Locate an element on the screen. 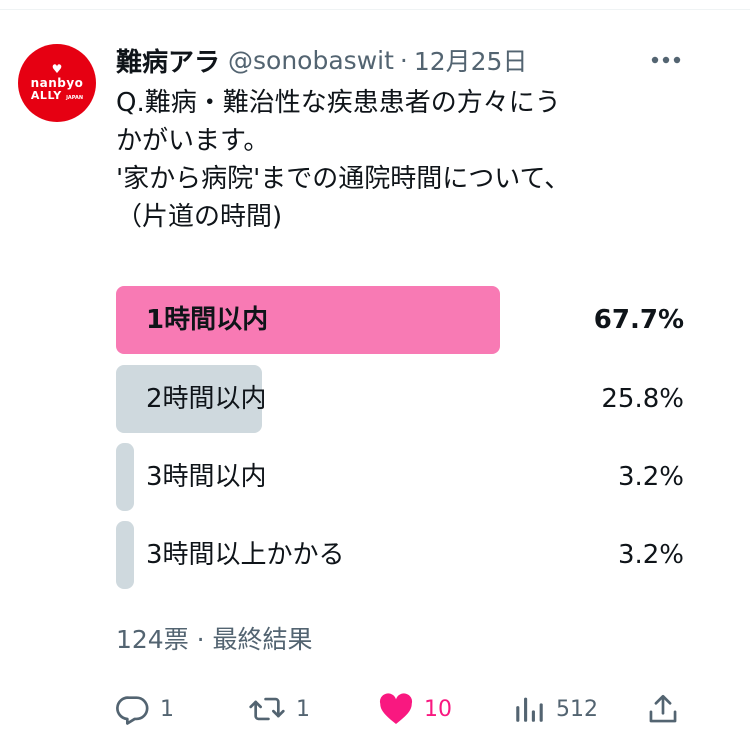 The width and height of the screenshot is (750, 753). poll-option-label: 2時間以内 is located at coordinates (206, 399).